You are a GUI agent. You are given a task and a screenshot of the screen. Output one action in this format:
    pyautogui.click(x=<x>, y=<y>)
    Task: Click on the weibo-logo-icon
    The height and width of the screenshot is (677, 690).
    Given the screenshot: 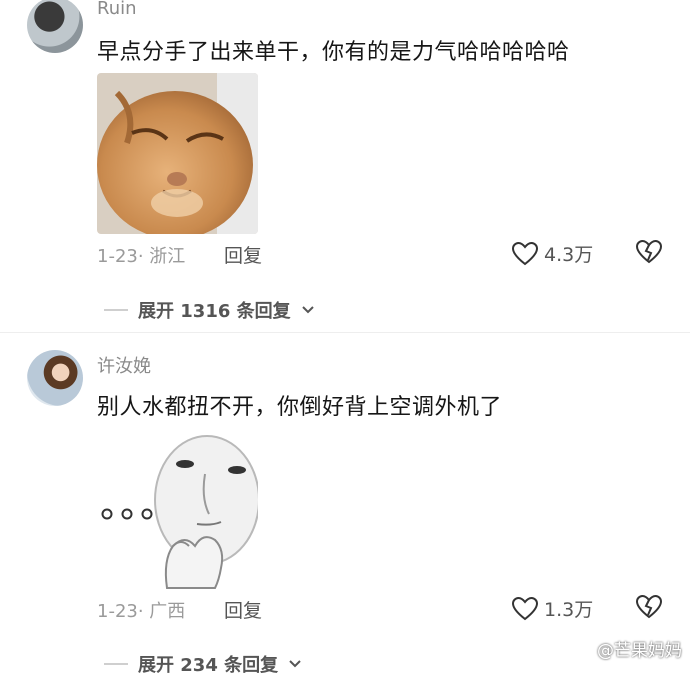 What is the action you would take?
    pyautogui.click(x=582, y=649)
    